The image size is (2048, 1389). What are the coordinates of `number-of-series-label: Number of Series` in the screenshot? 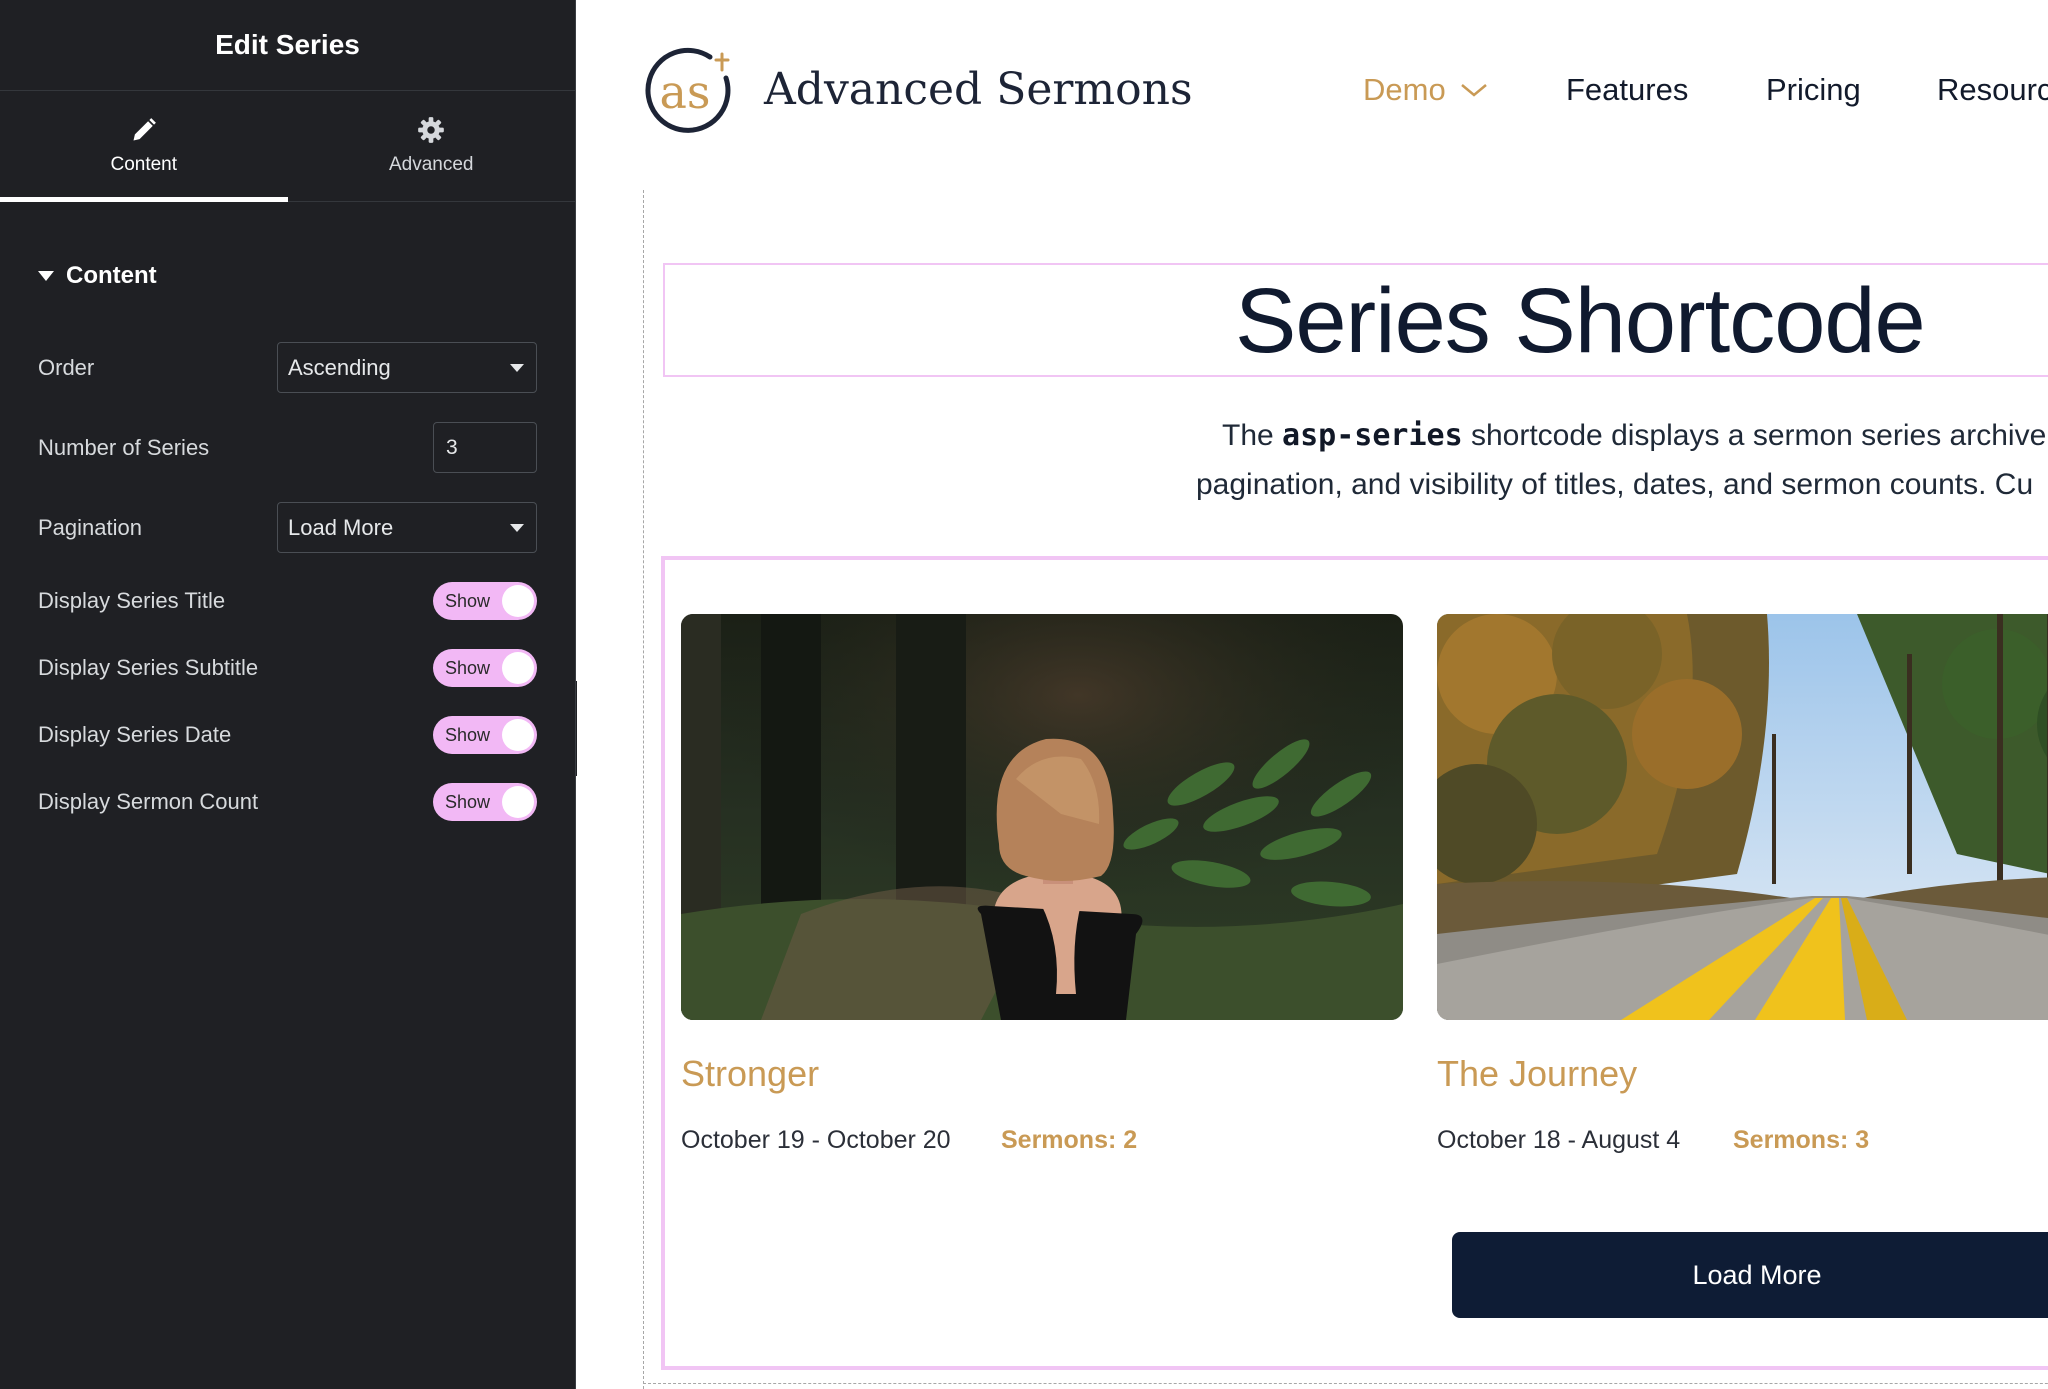 It's located at (124, 447).